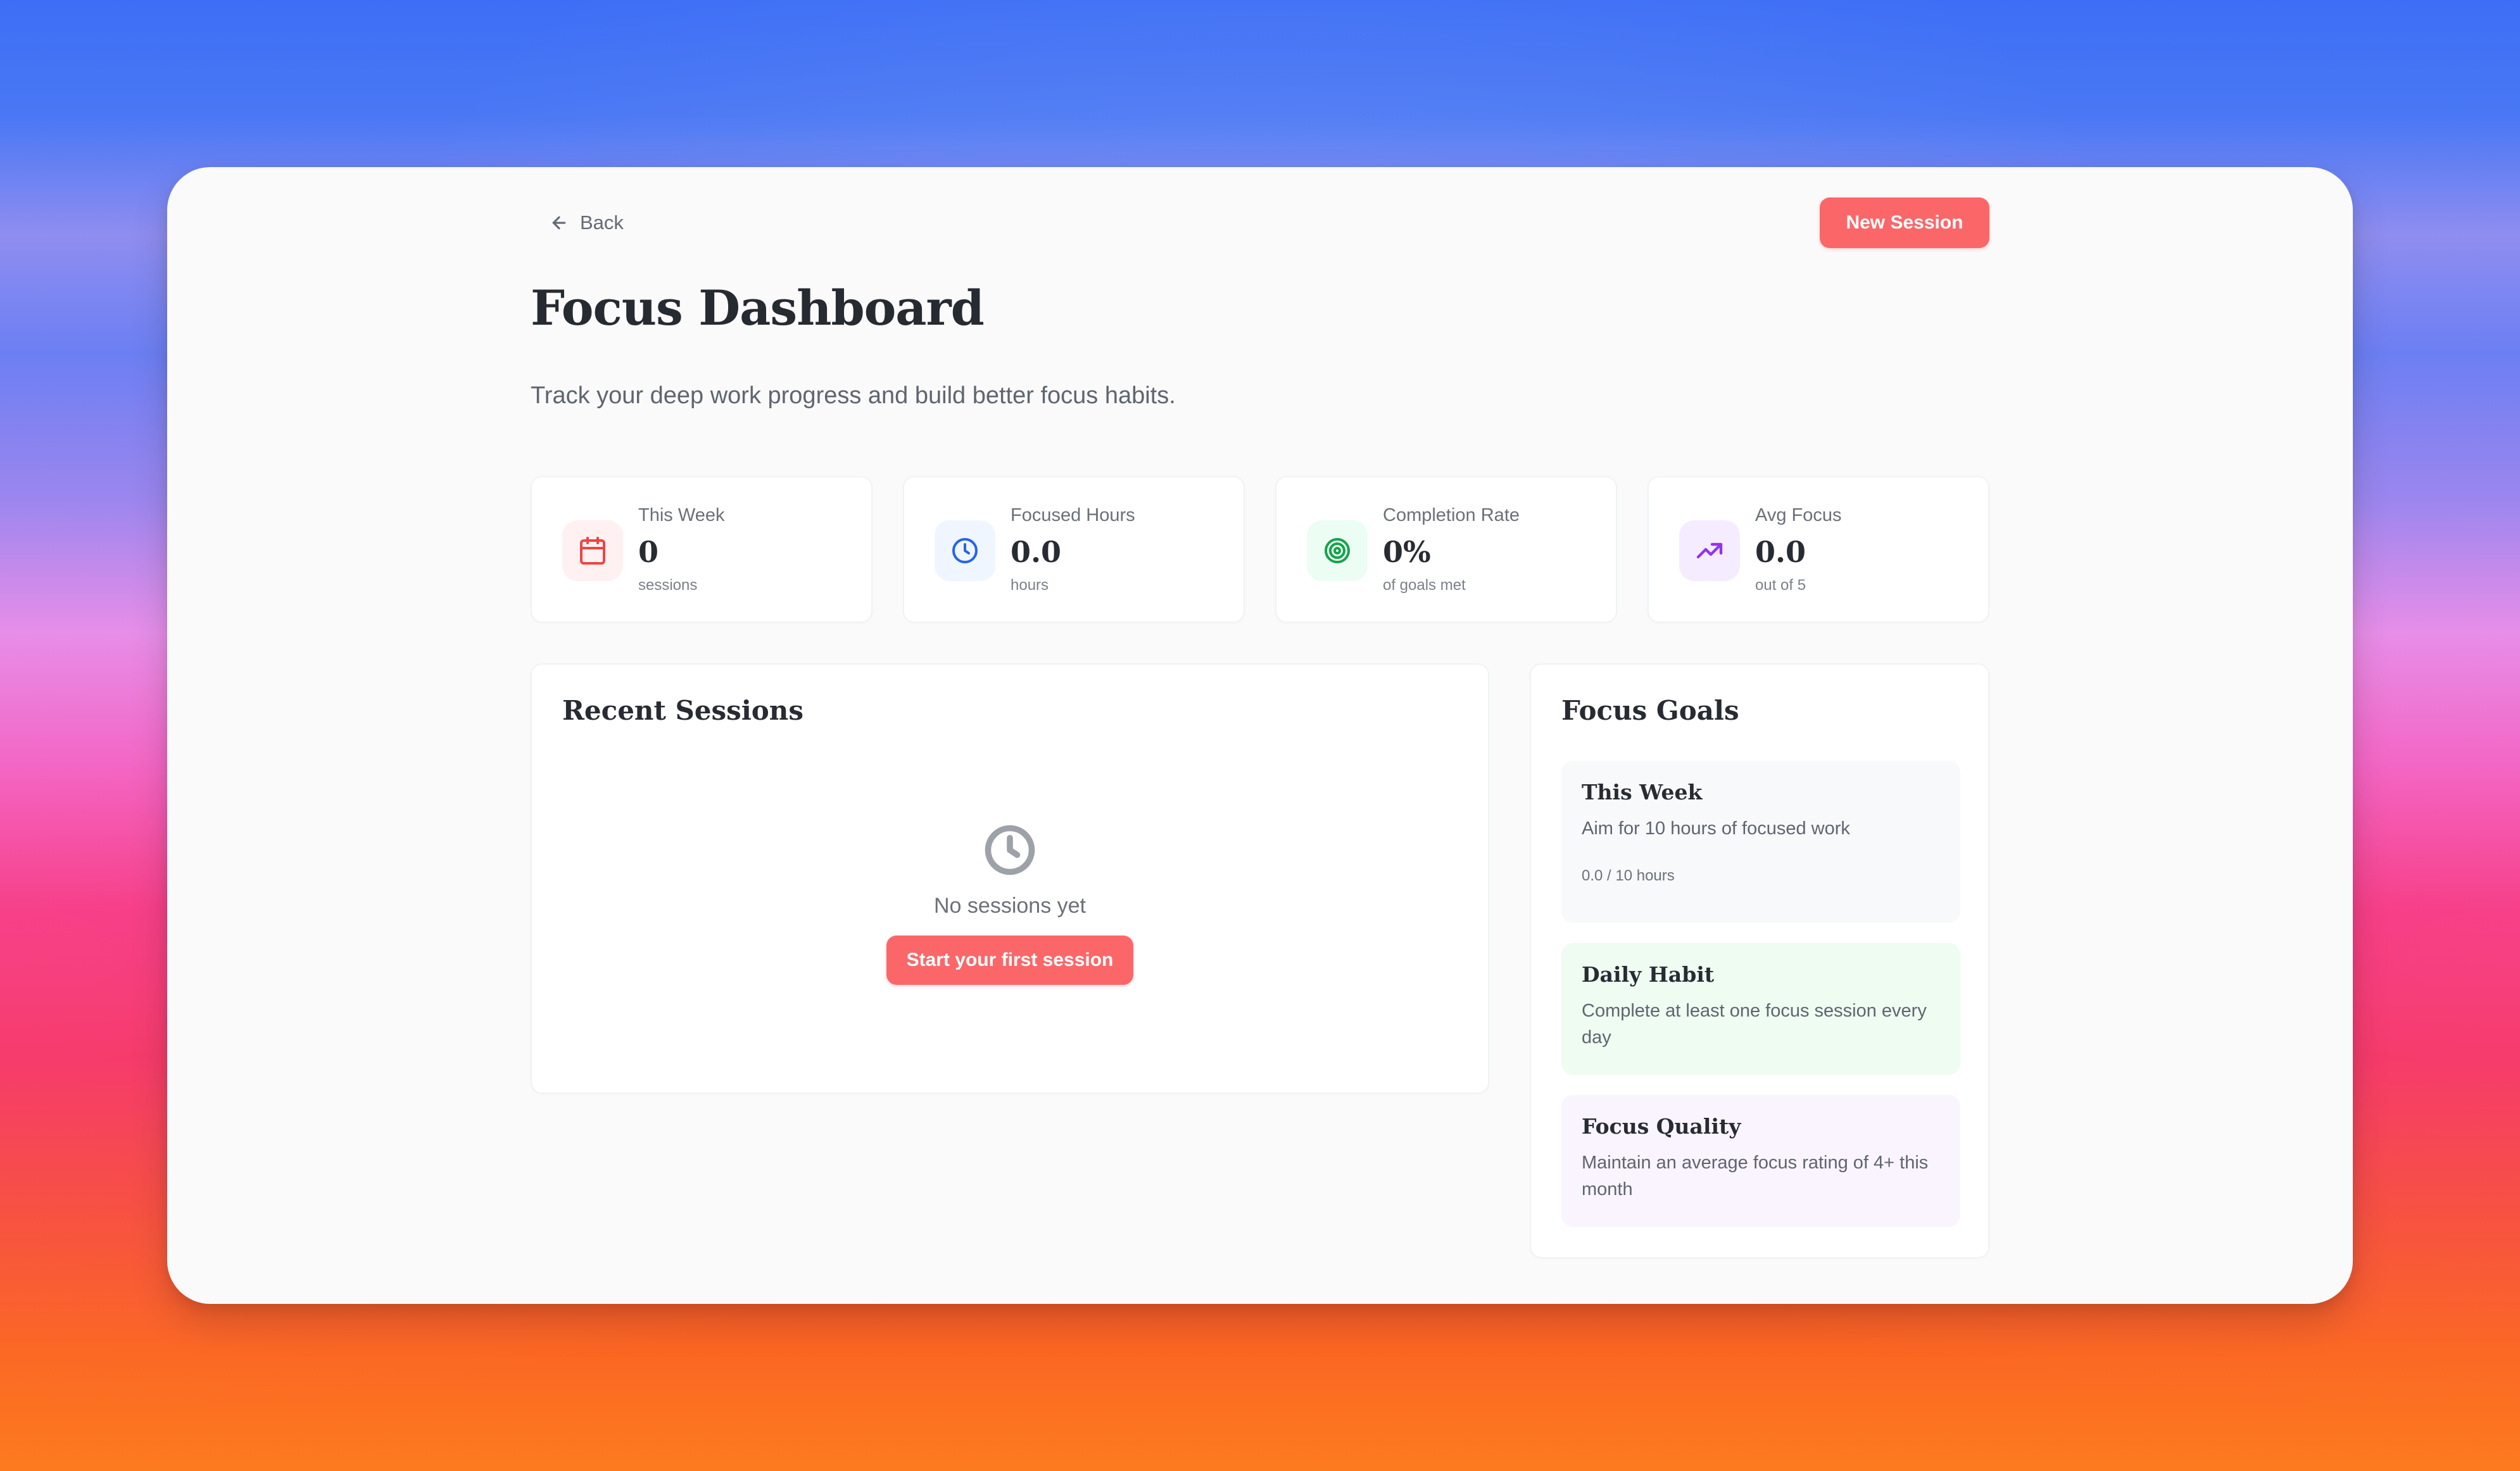 This screenshot has width=2520, height=1471. What do you see at coordinates (1642, 792) in the screenshot?
I see `goal-title: This Week` at bounding box center [1642, 792].